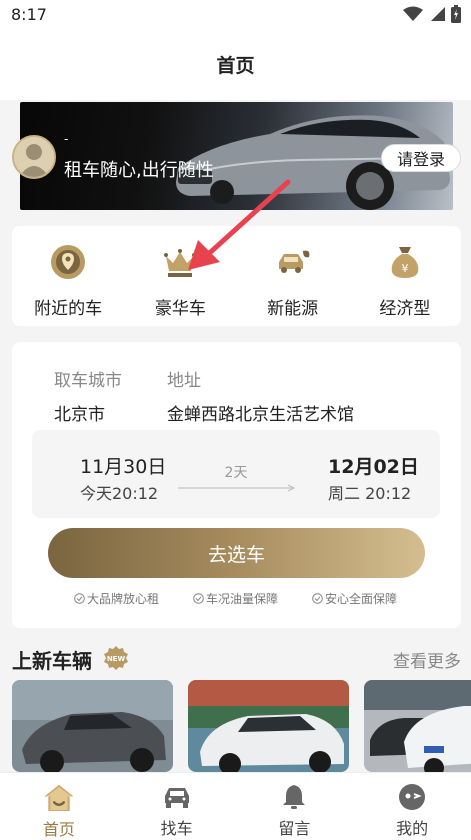 The width and height of the screenshot is (471, 840). Describe the element at coordinates (88, 381) in the screenshot. I see `pickup-city-label: 取车城市` at that location.